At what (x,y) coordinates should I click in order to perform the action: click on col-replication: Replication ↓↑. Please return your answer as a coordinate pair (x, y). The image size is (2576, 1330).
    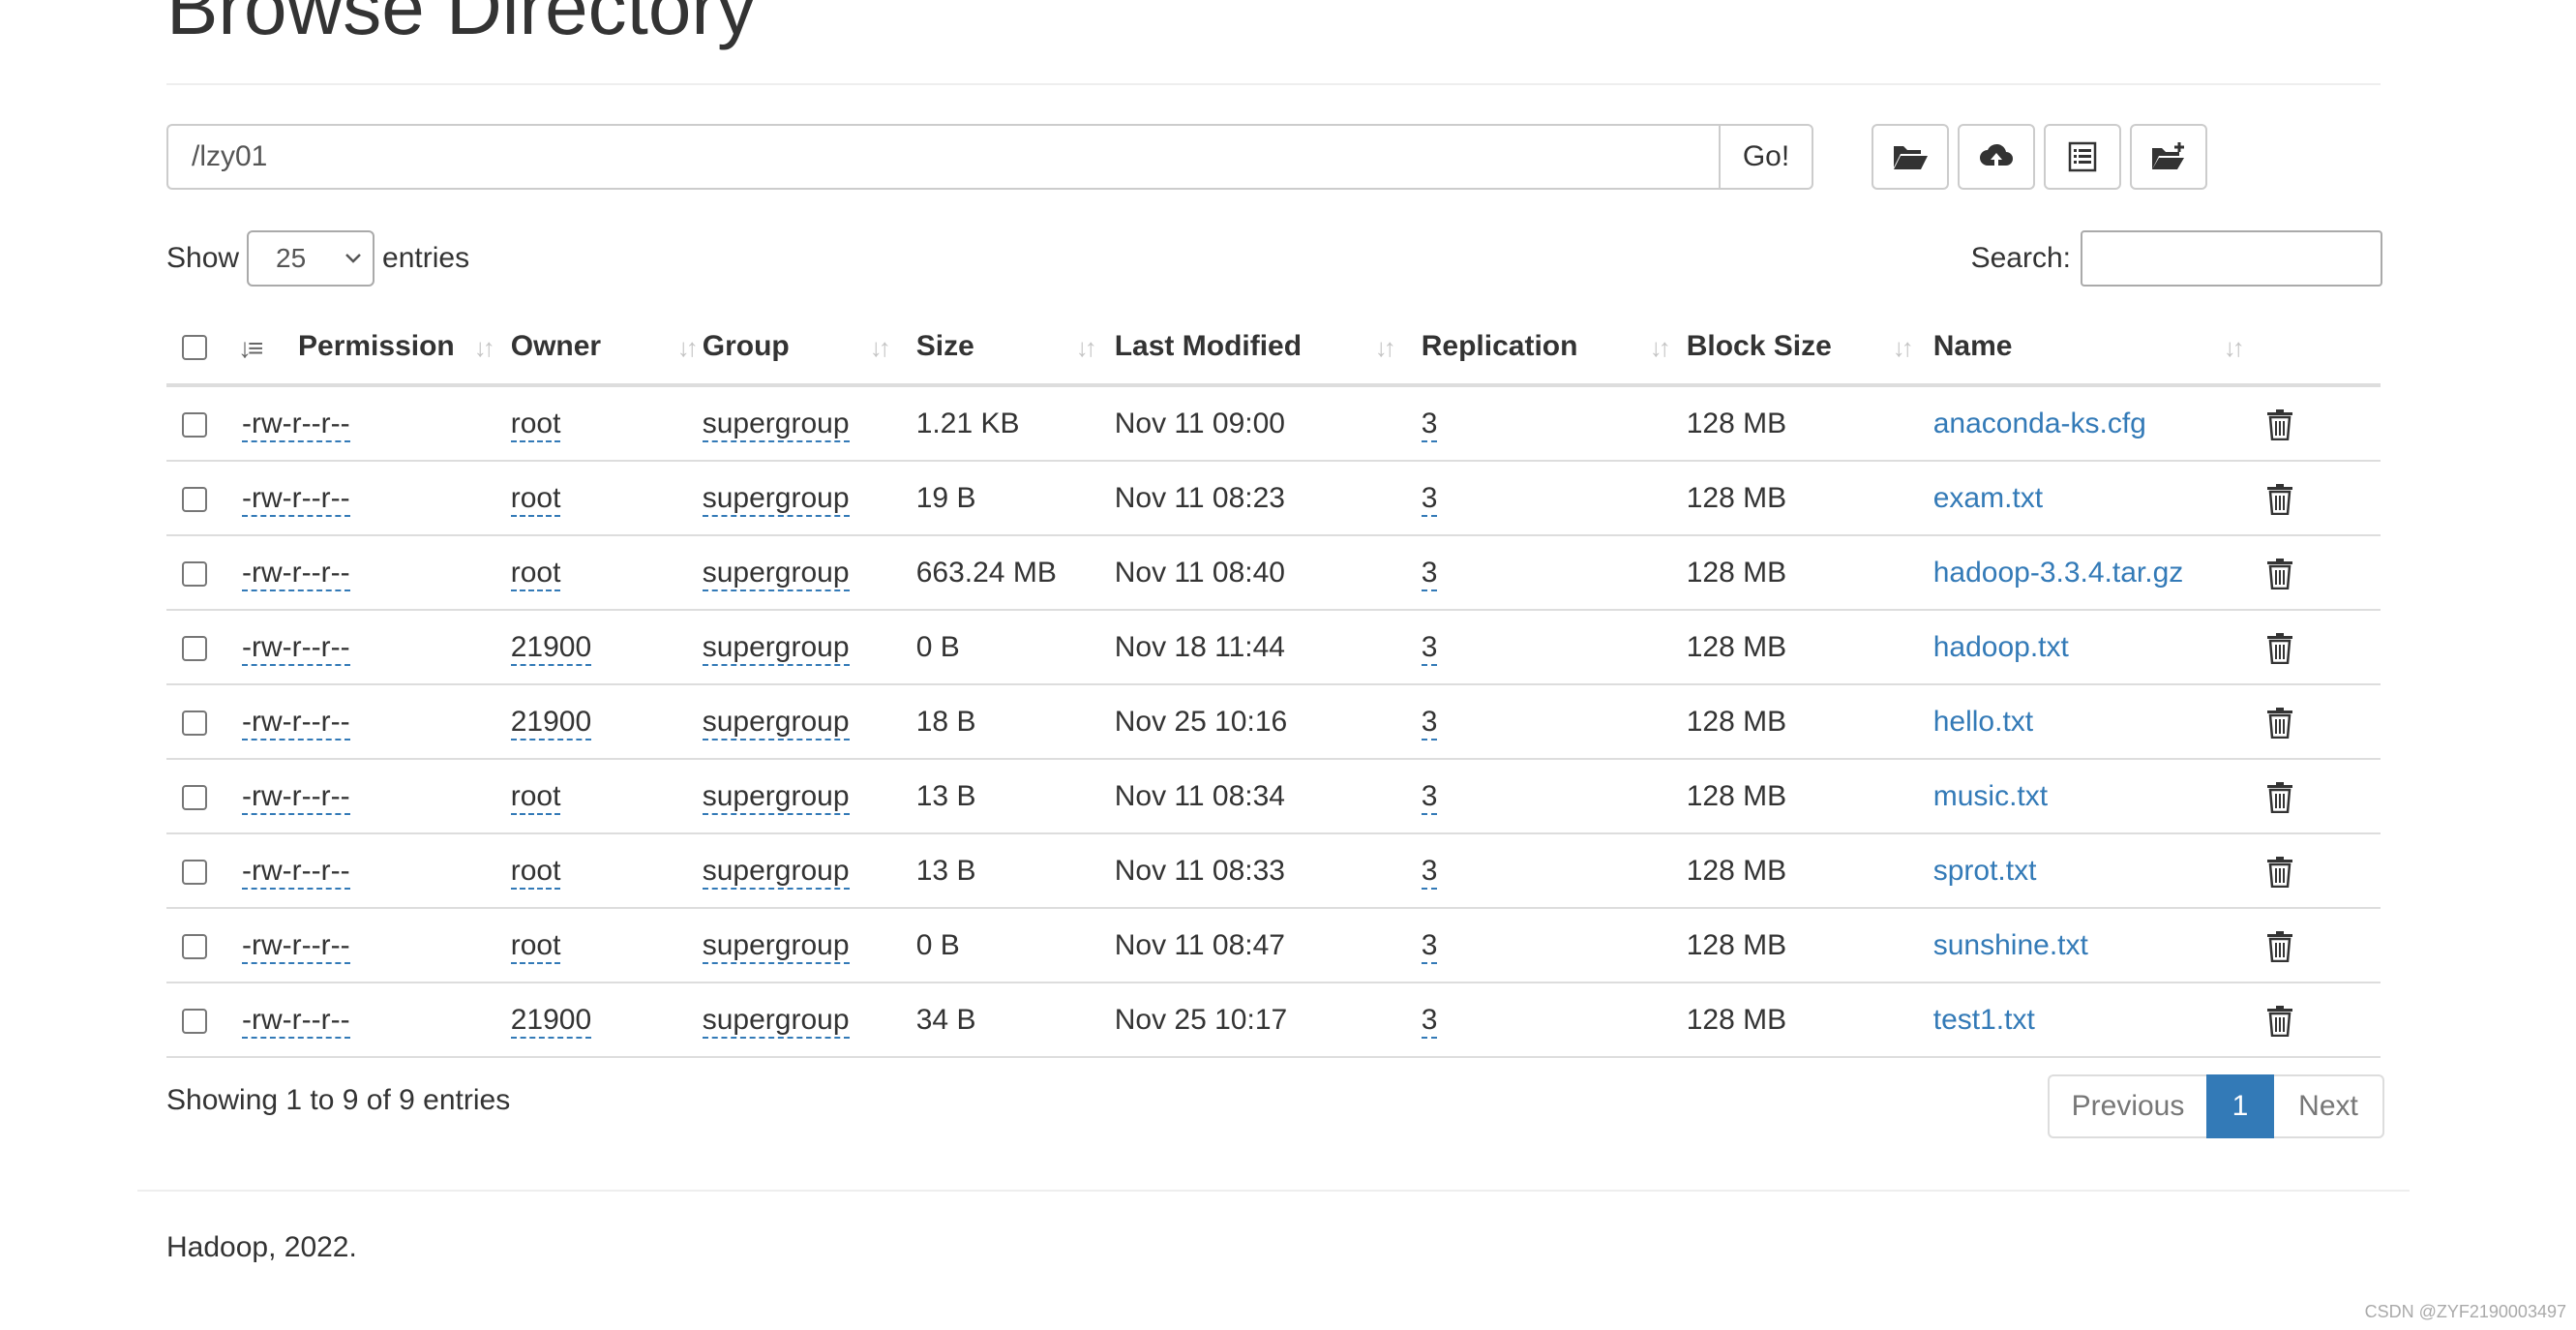
    Looking at the image, I should click on (1554, 348).